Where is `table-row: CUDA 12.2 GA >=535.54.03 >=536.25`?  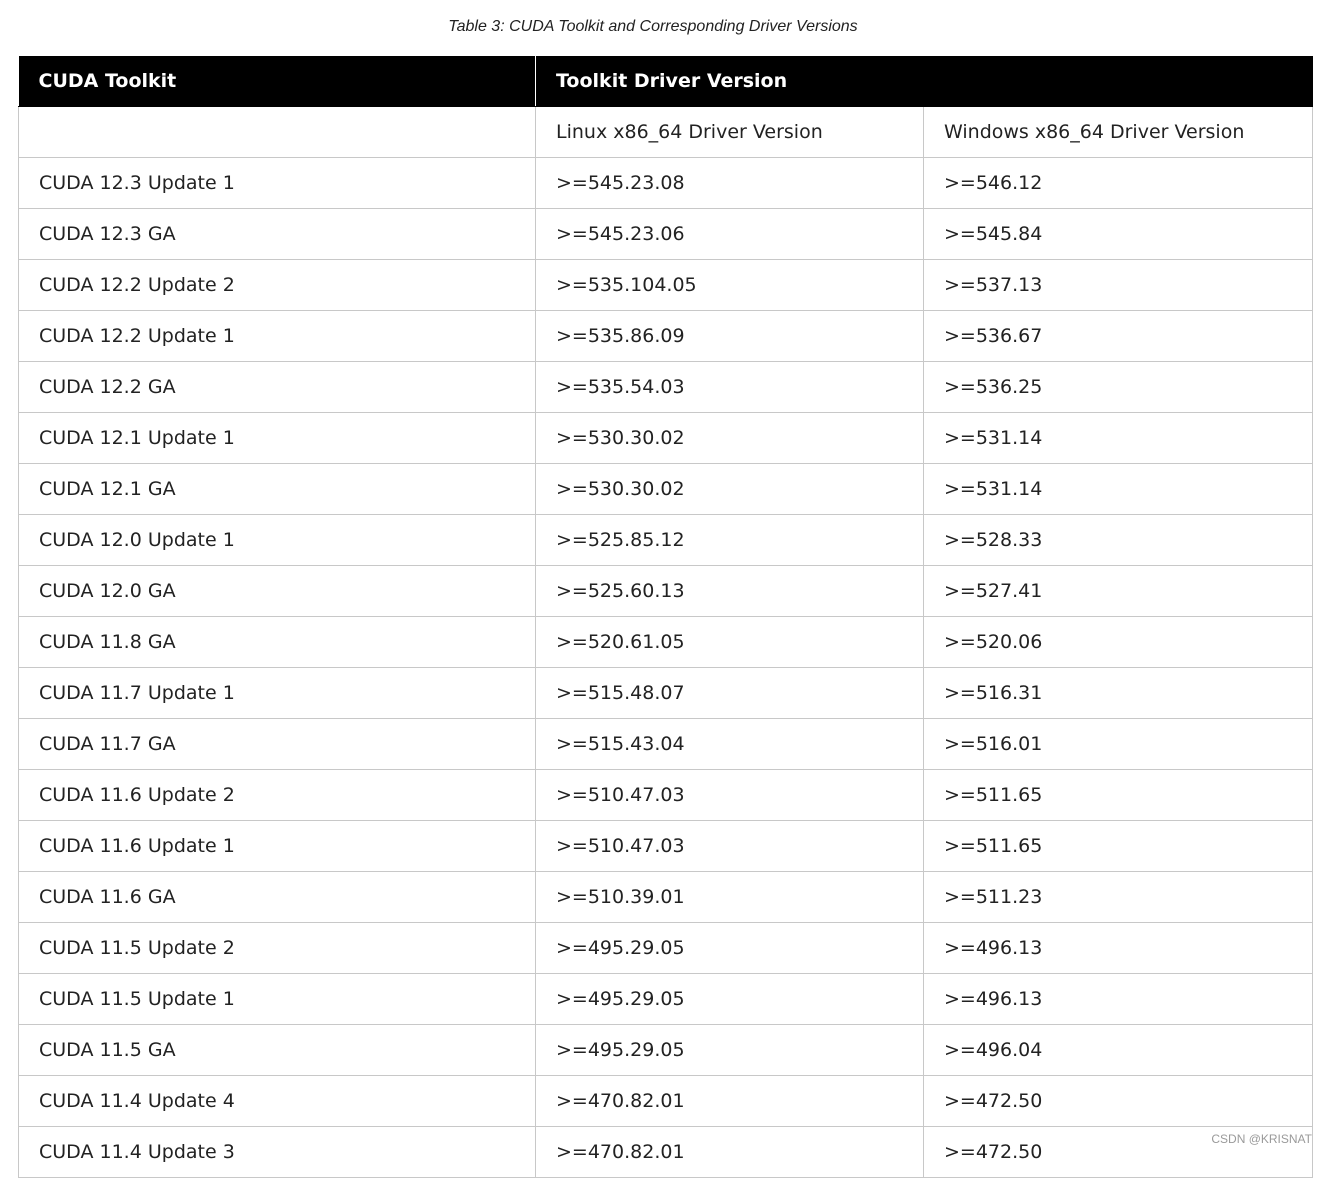
table-row: CUDA 12.2 GA >=535.54.03 >=536.25 is located at coordinates (666, 386).